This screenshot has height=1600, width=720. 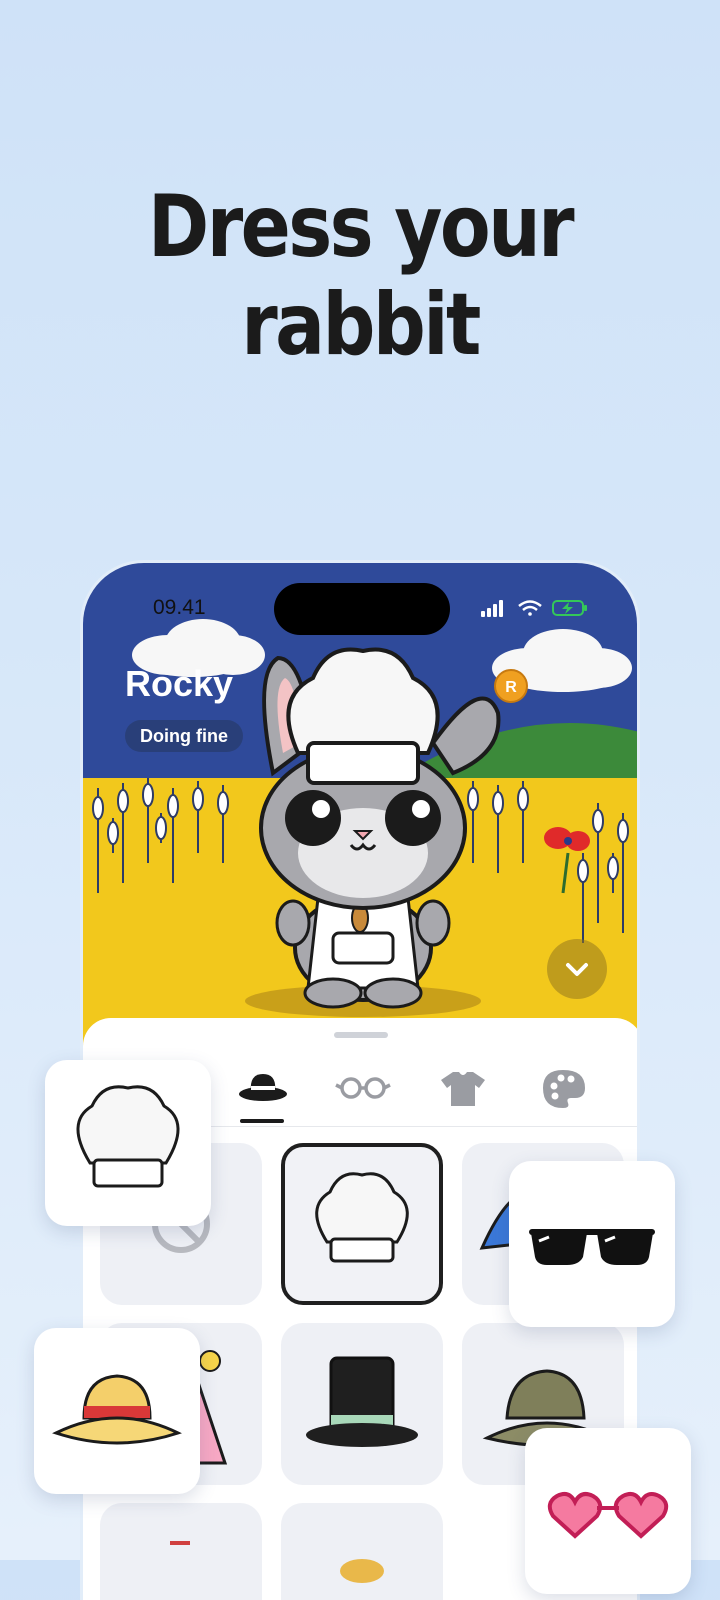 I want to click on status-icons, so click(x=534, y=608).